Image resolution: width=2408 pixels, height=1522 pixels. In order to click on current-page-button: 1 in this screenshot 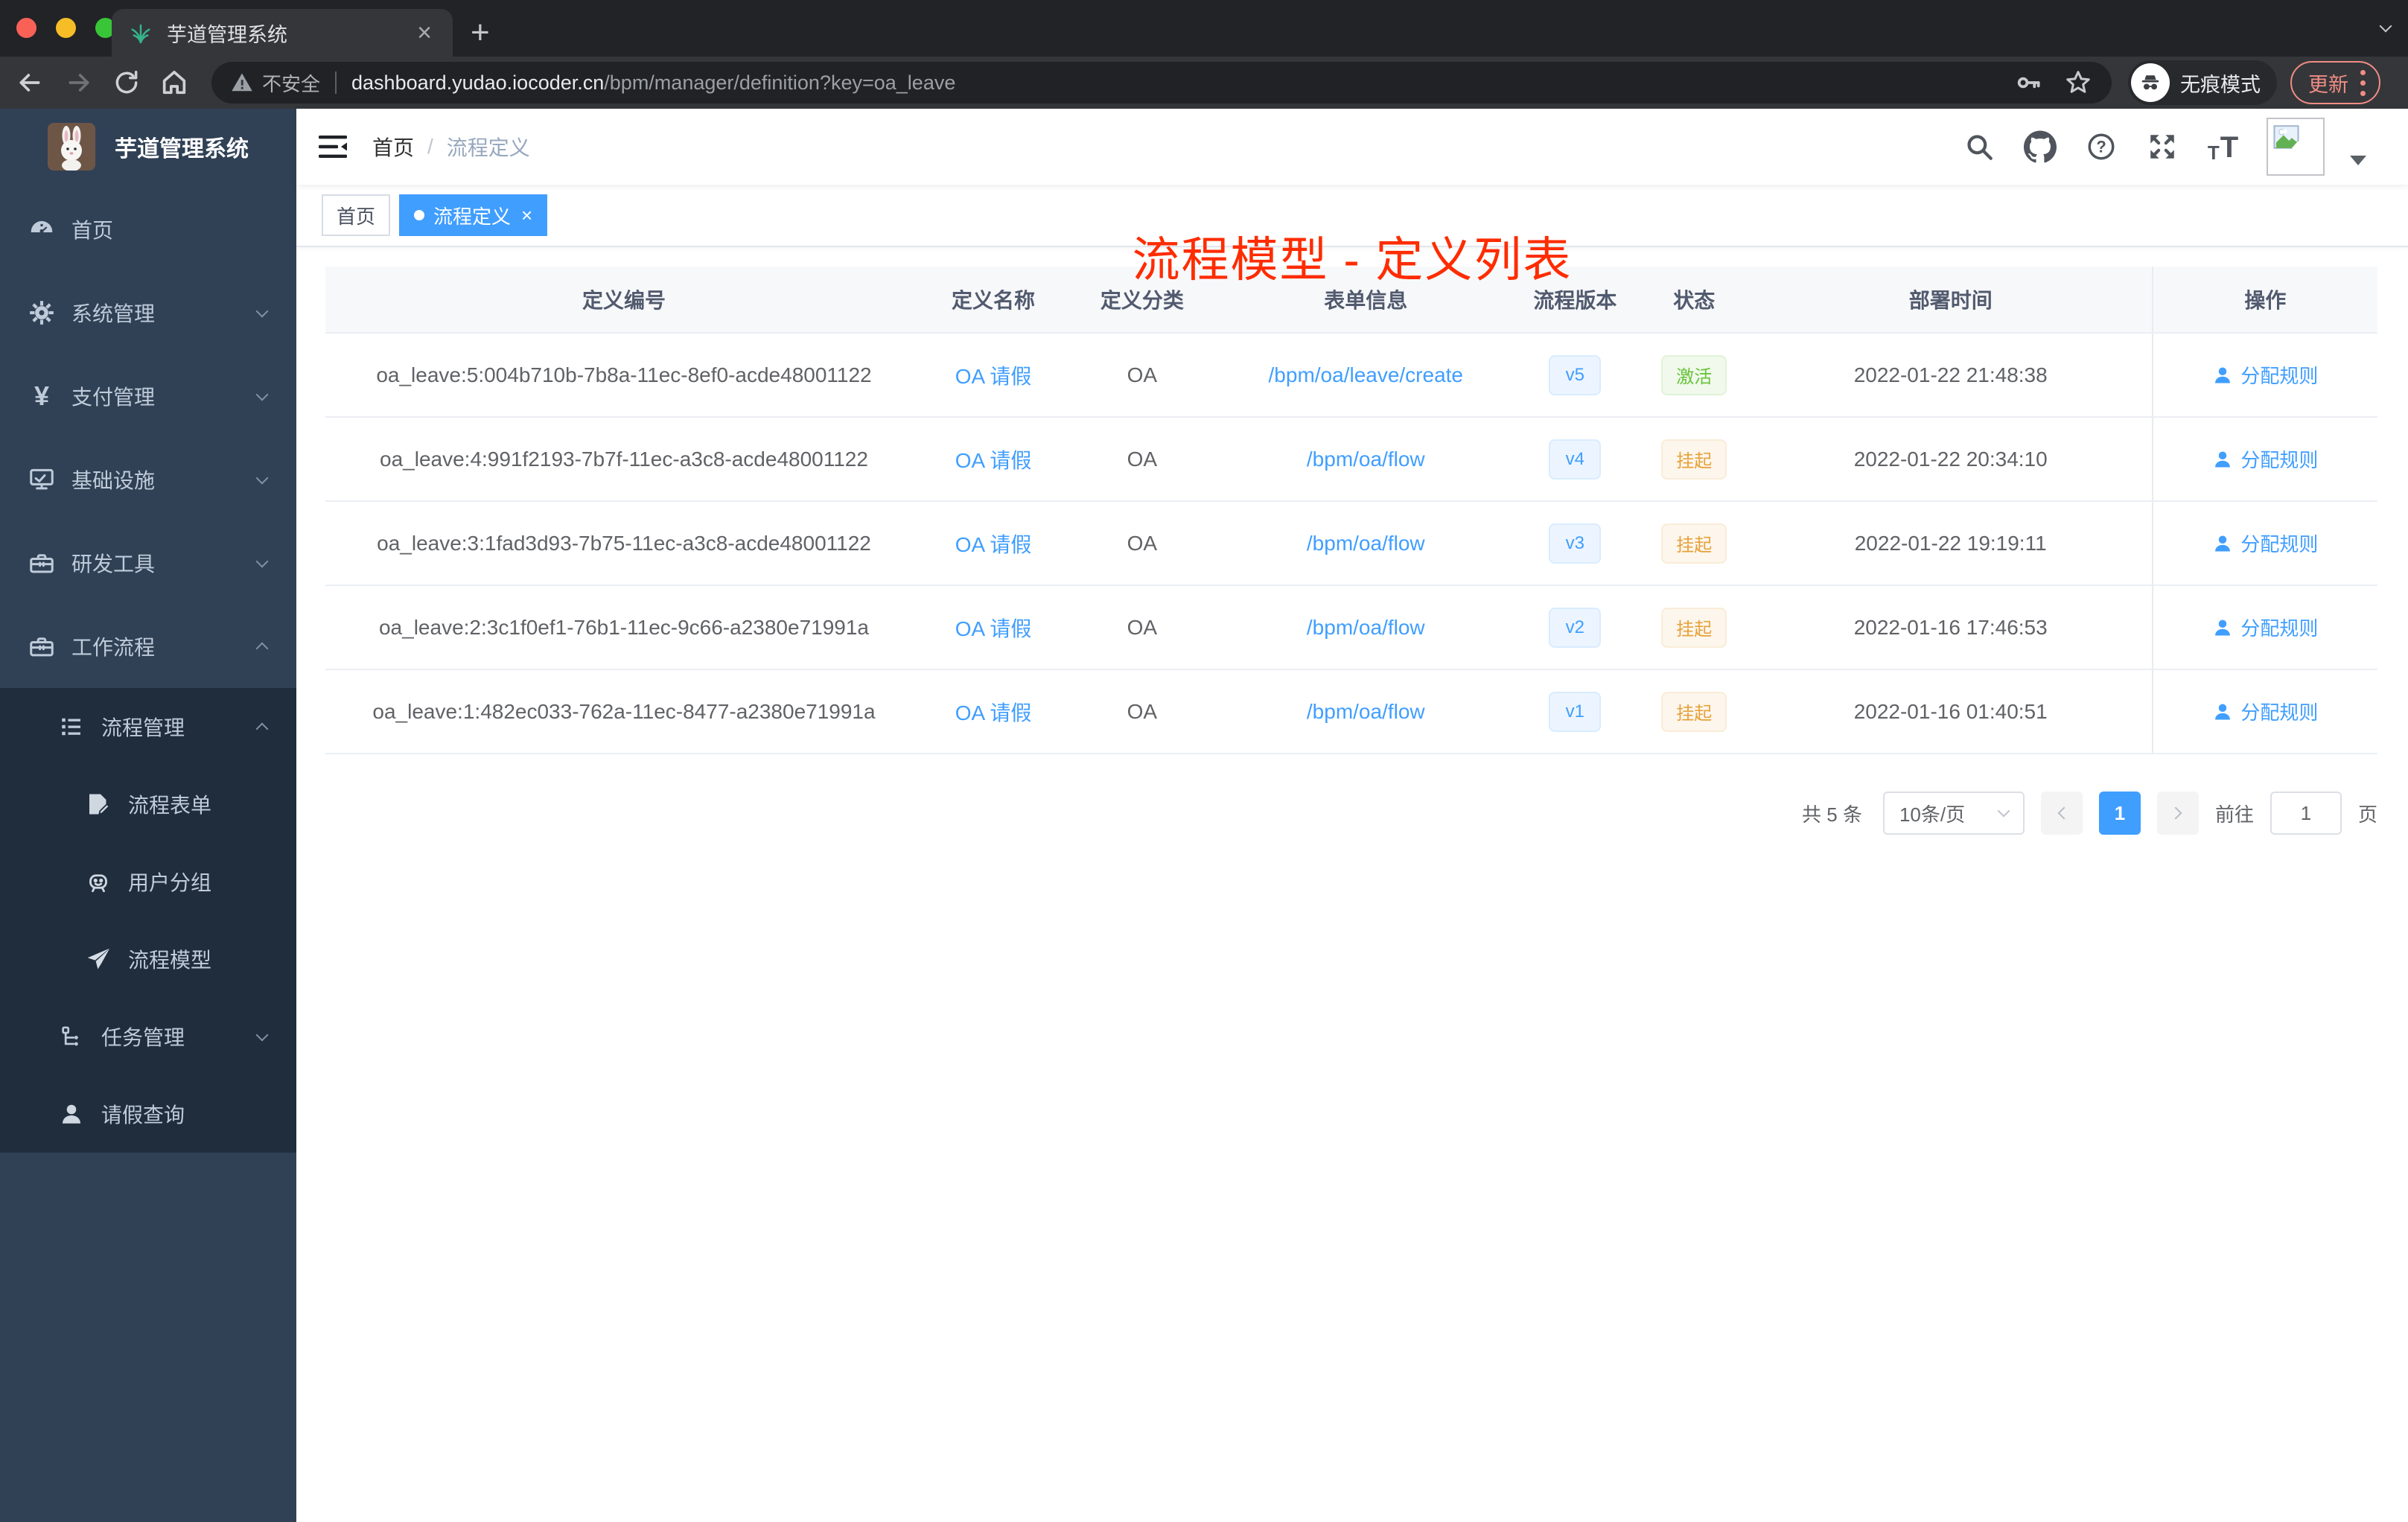, I will do `click(2119, 813)`.